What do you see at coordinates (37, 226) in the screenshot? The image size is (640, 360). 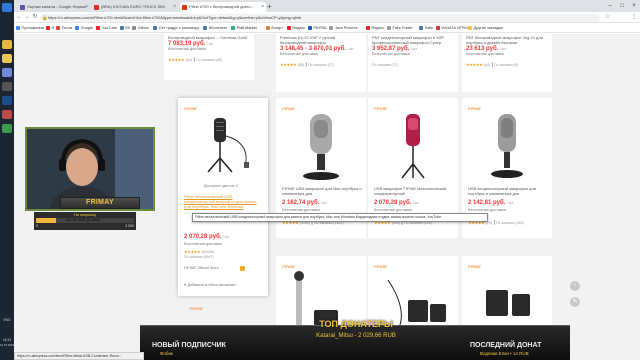 I see `donation-min: 0` at bounding box center [37, 226].